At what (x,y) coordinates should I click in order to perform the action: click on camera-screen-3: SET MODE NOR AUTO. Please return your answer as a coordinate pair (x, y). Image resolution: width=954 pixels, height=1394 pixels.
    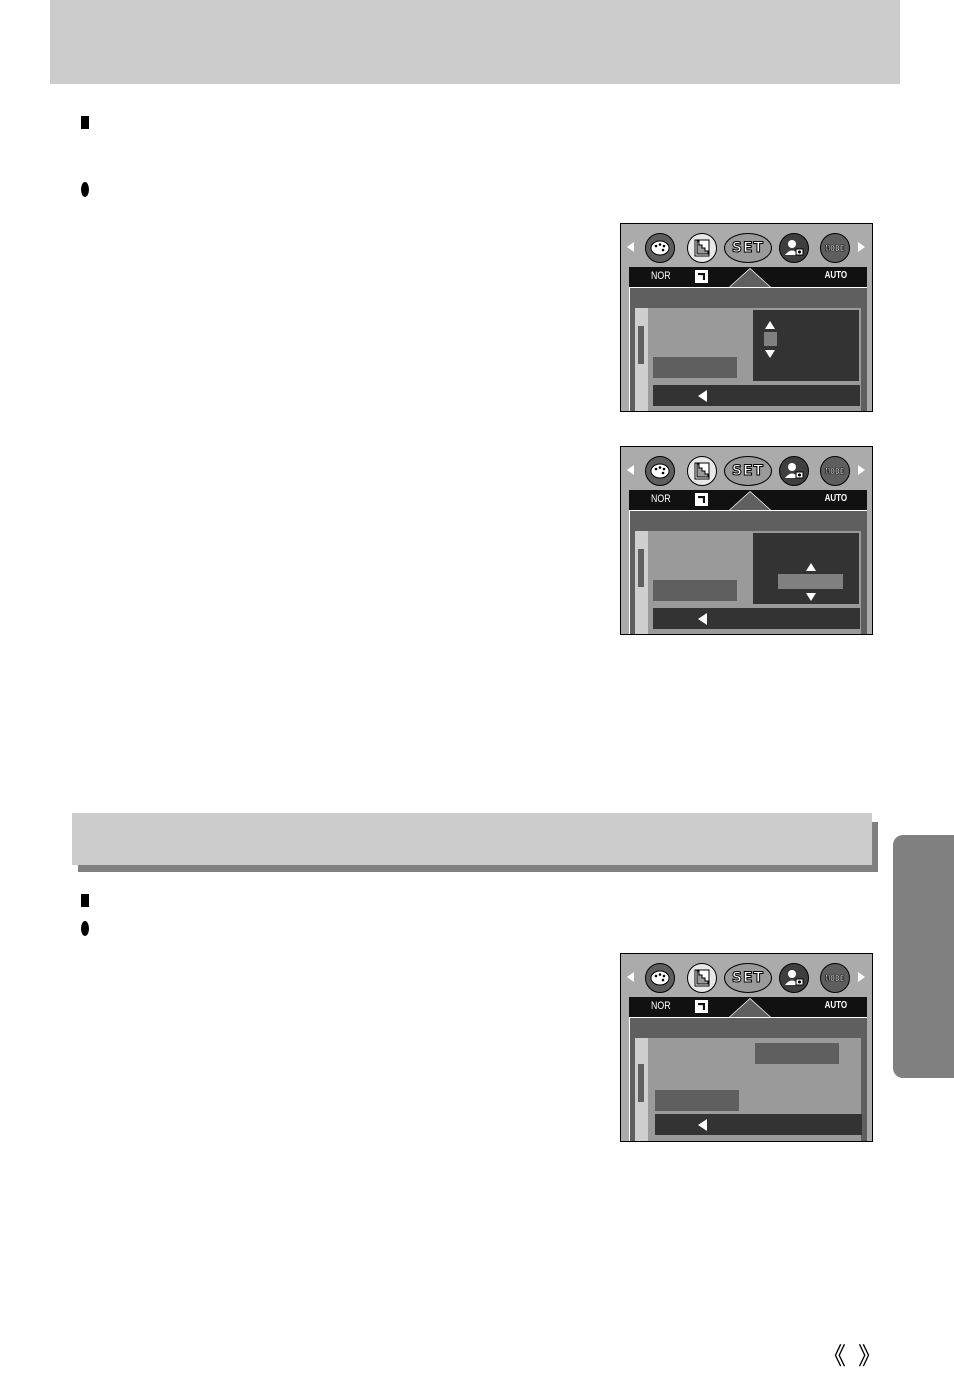
    Looking at the image, I should click on (746, 1047).